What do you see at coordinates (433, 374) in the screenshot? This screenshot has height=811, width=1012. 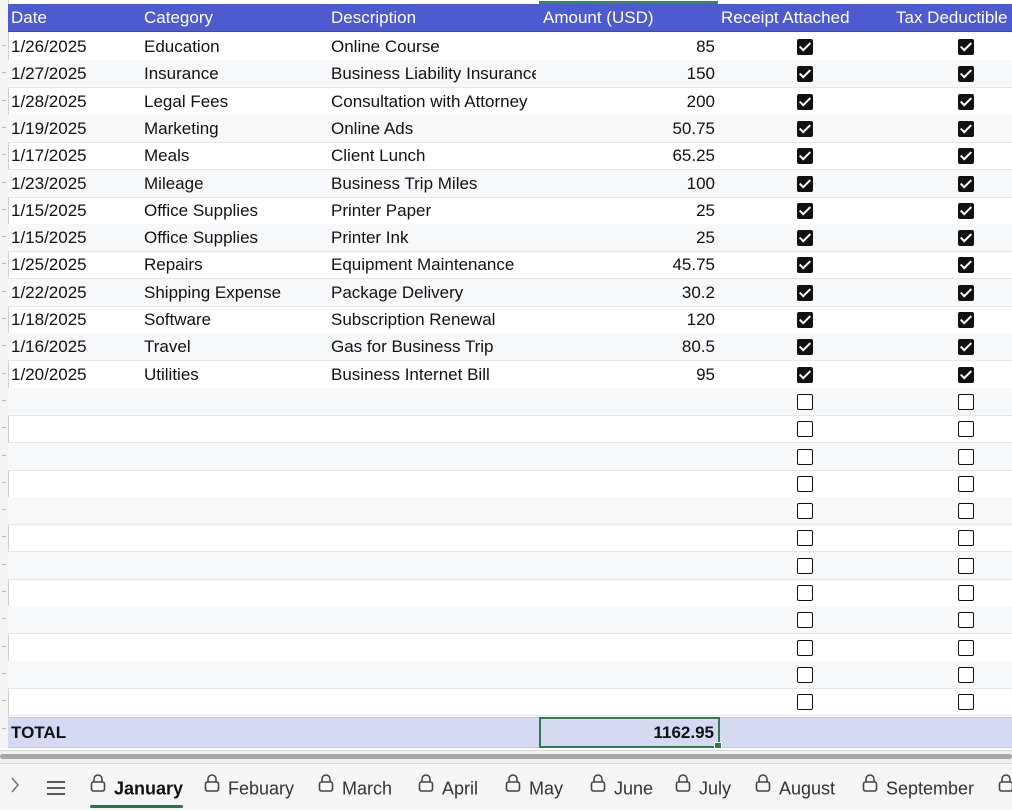 I see `cell-description: Business Internet Bill` at bounding box center [433, 374].